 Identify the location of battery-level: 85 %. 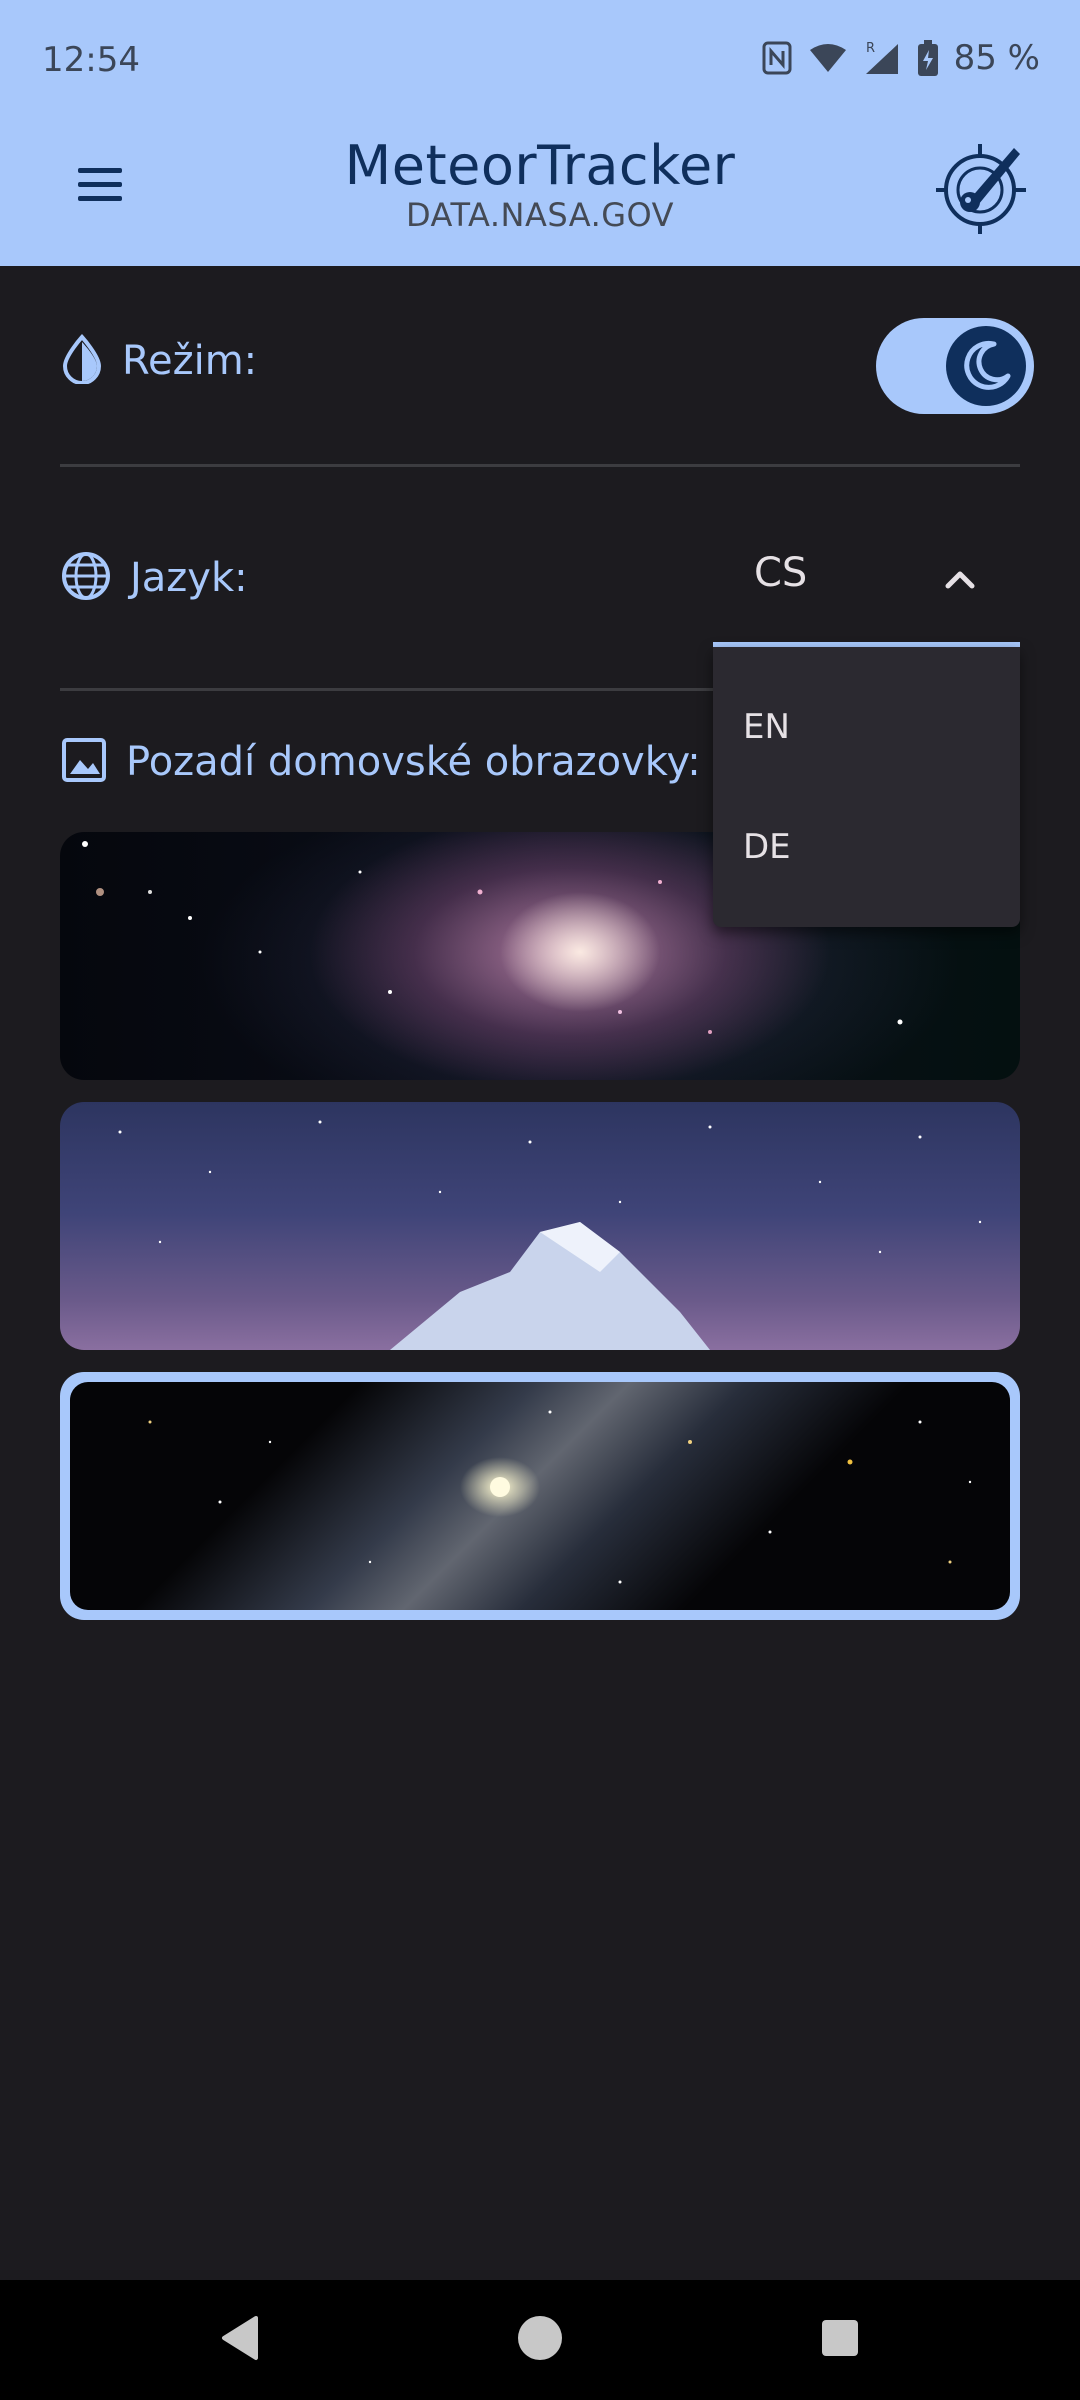
(996, 58).